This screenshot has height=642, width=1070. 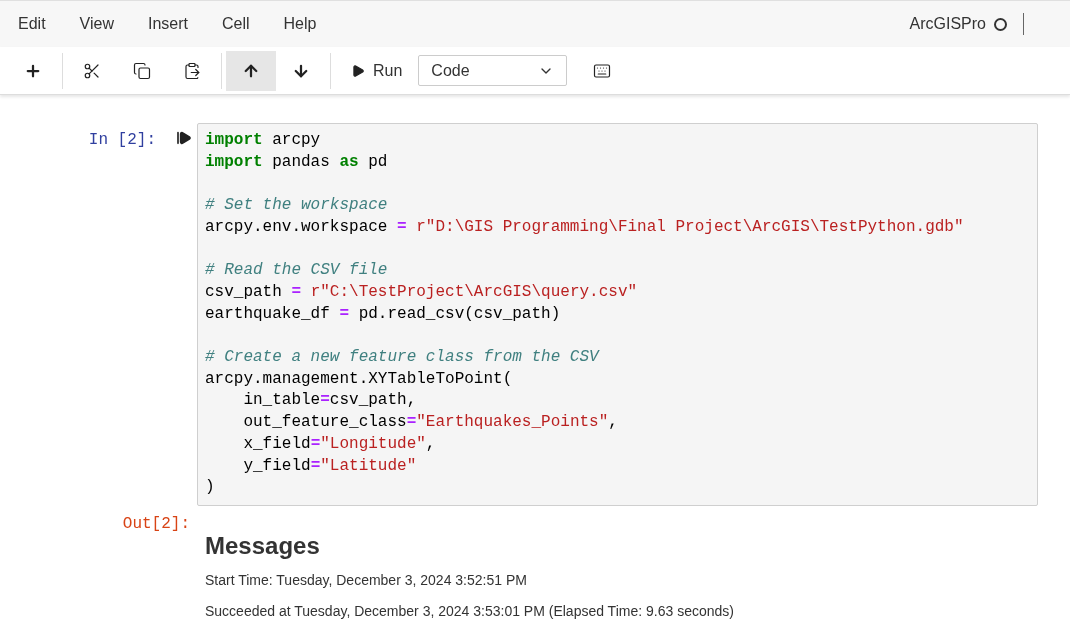 I want to click on run-button: Run, so click(x=377, y=70).